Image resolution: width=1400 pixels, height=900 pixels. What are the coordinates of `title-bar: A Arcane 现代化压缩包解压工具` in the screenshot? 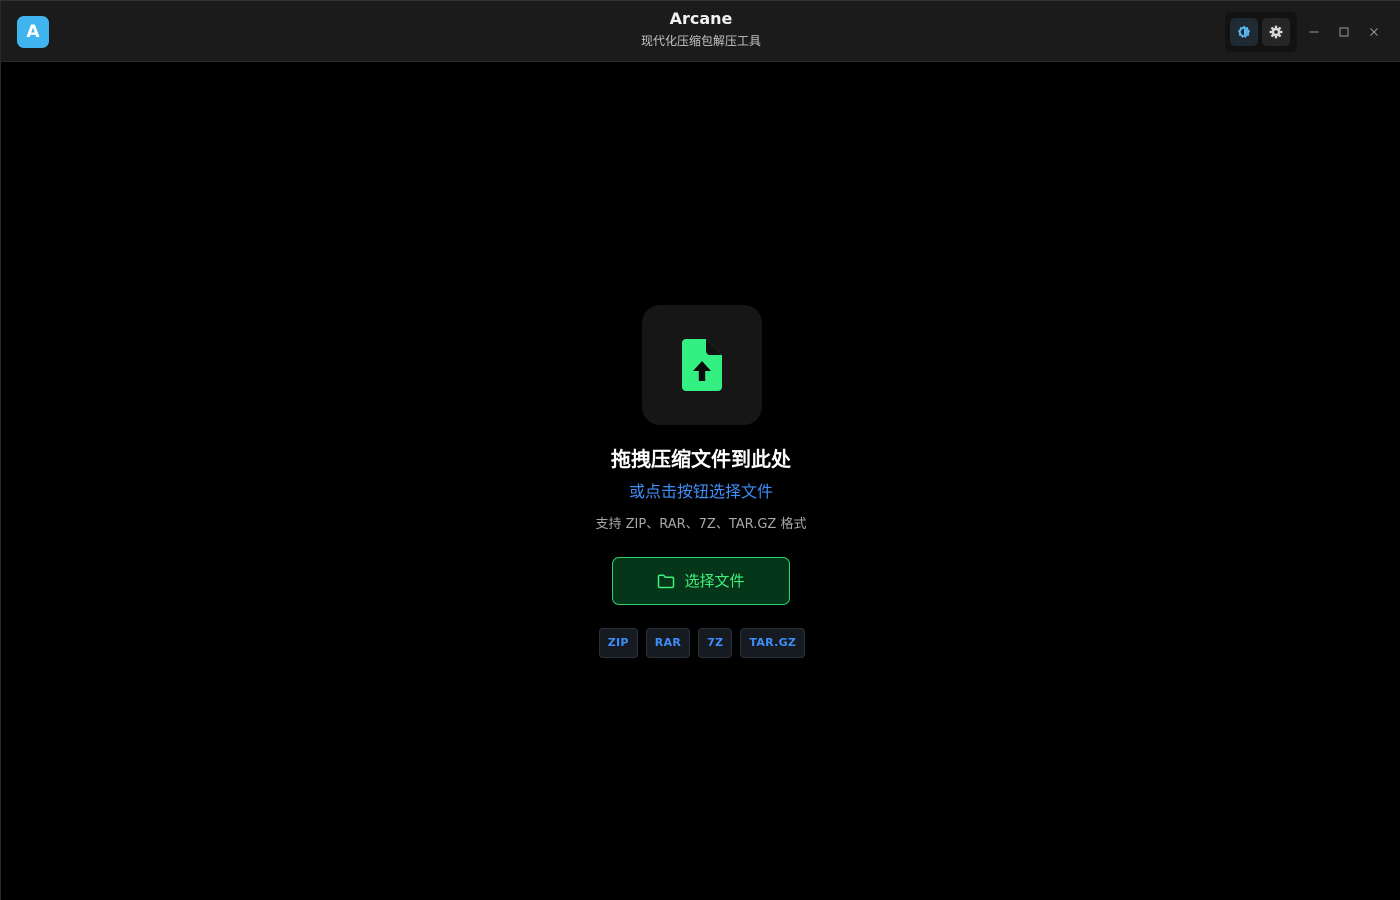 It's located at (700, 31).